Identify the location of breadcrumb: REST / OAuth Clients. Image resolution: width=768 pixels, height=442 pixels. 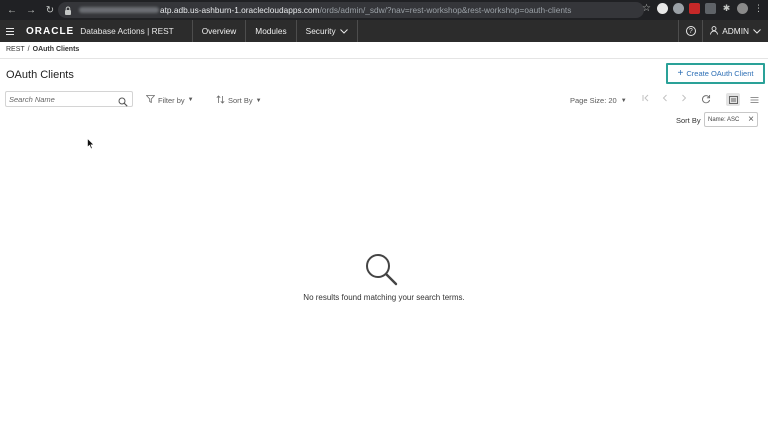
(42, 49).